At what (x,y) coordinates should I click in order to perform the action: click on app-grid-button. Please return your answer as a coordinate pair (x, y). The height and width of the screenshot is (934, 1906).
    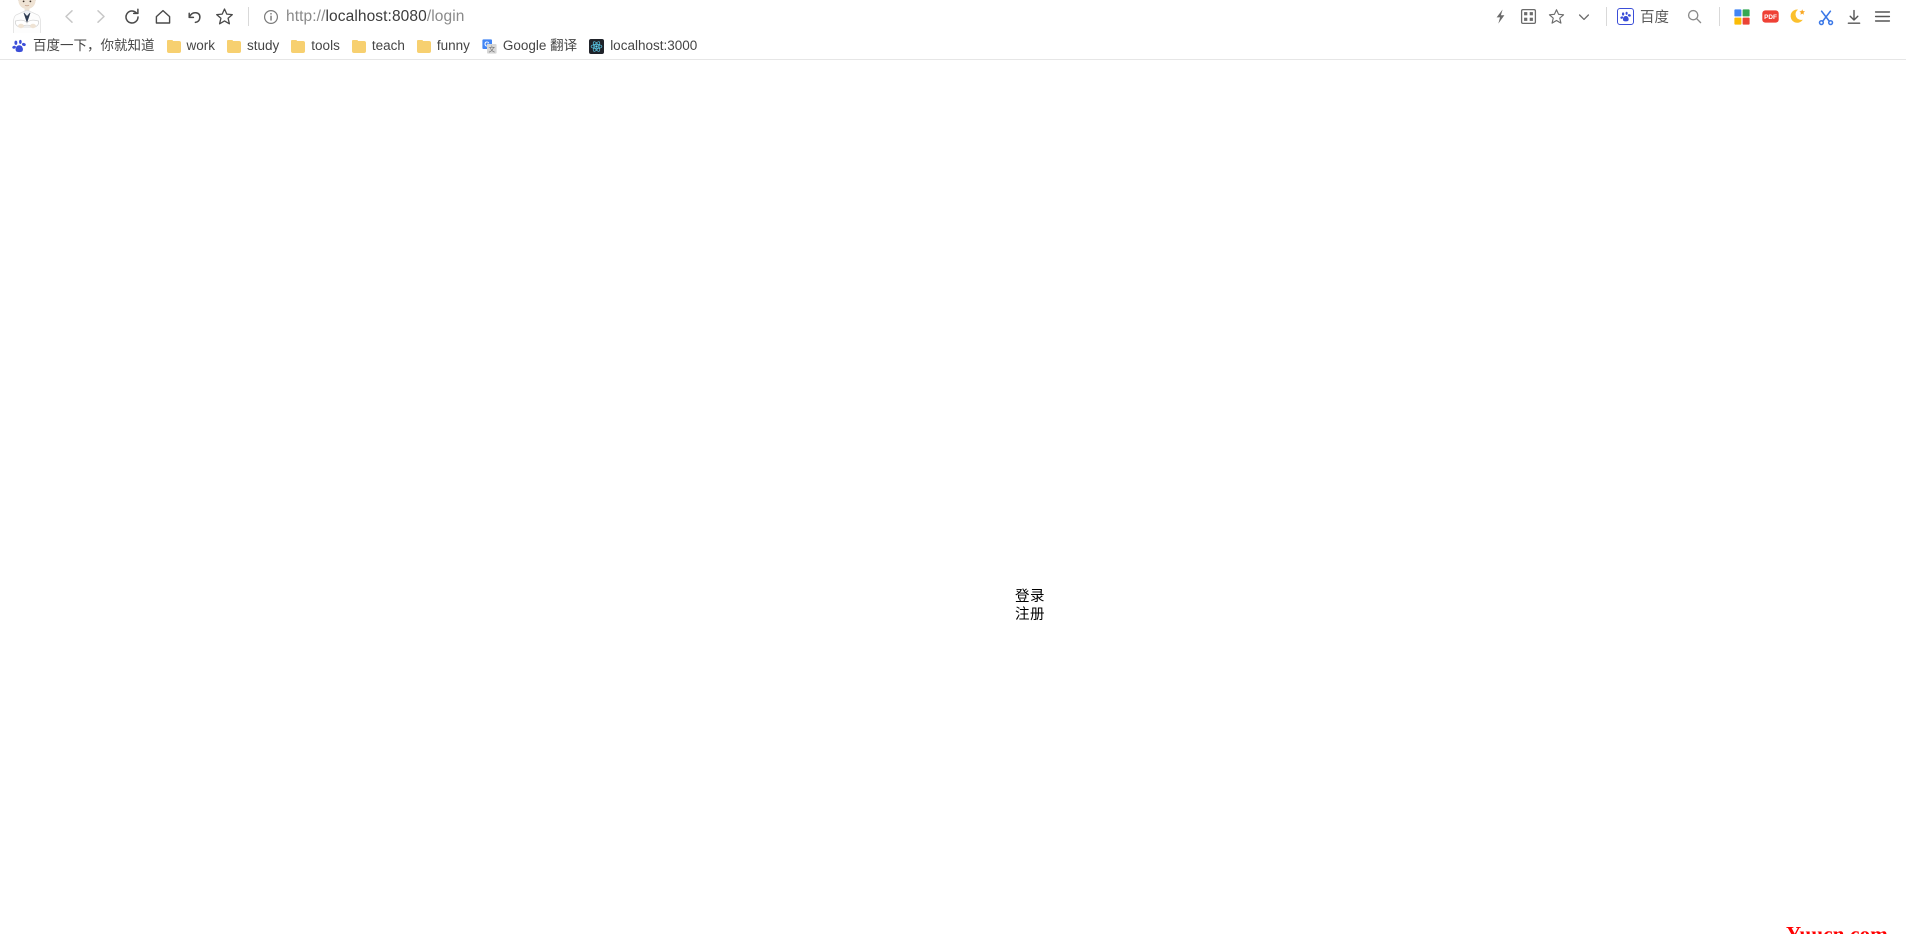
    Looking at the image, I should click on (1742, 17).